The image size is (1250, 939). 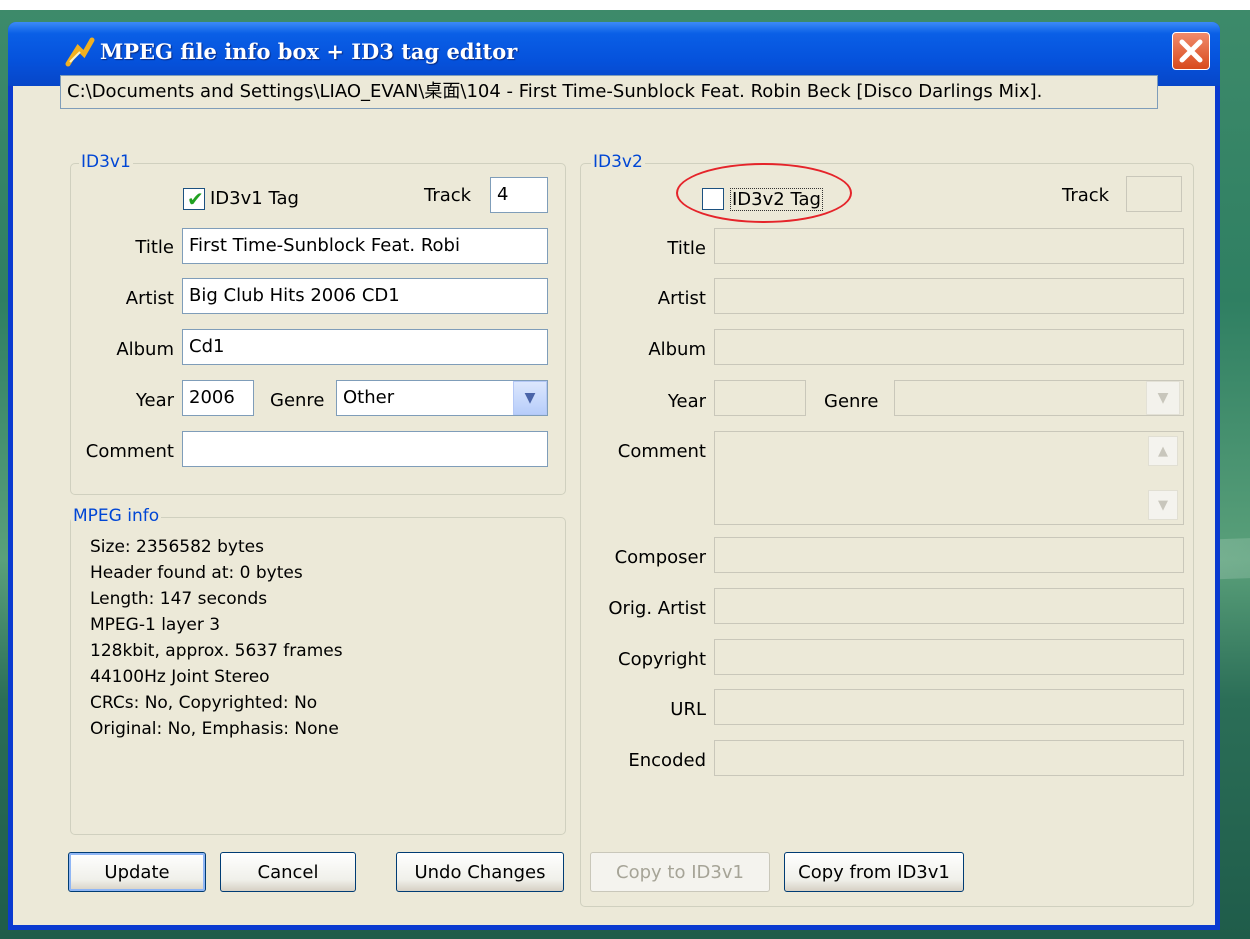 I want to click on id3v1-album-label: Album, so click(x=145, y=349).